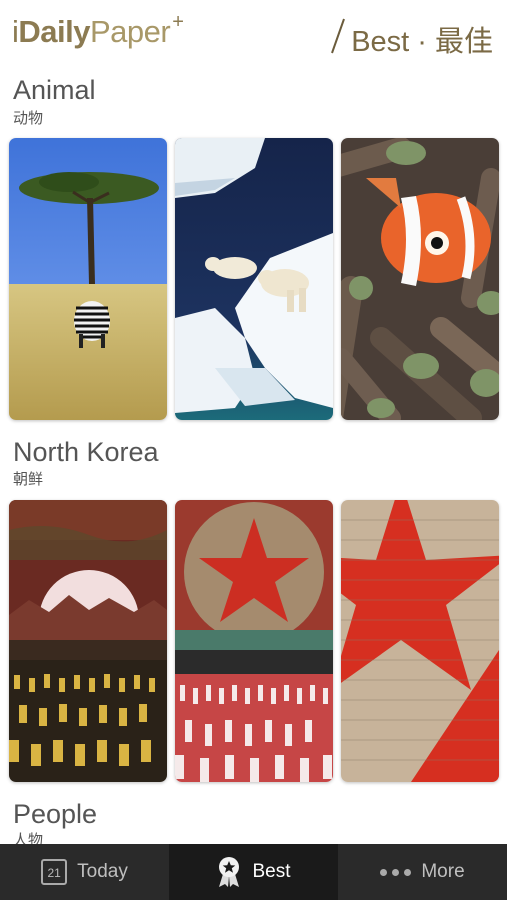  Describe the element at coordinates (229, 872) in the screenshot. I see `badge-star-icon` at that location.